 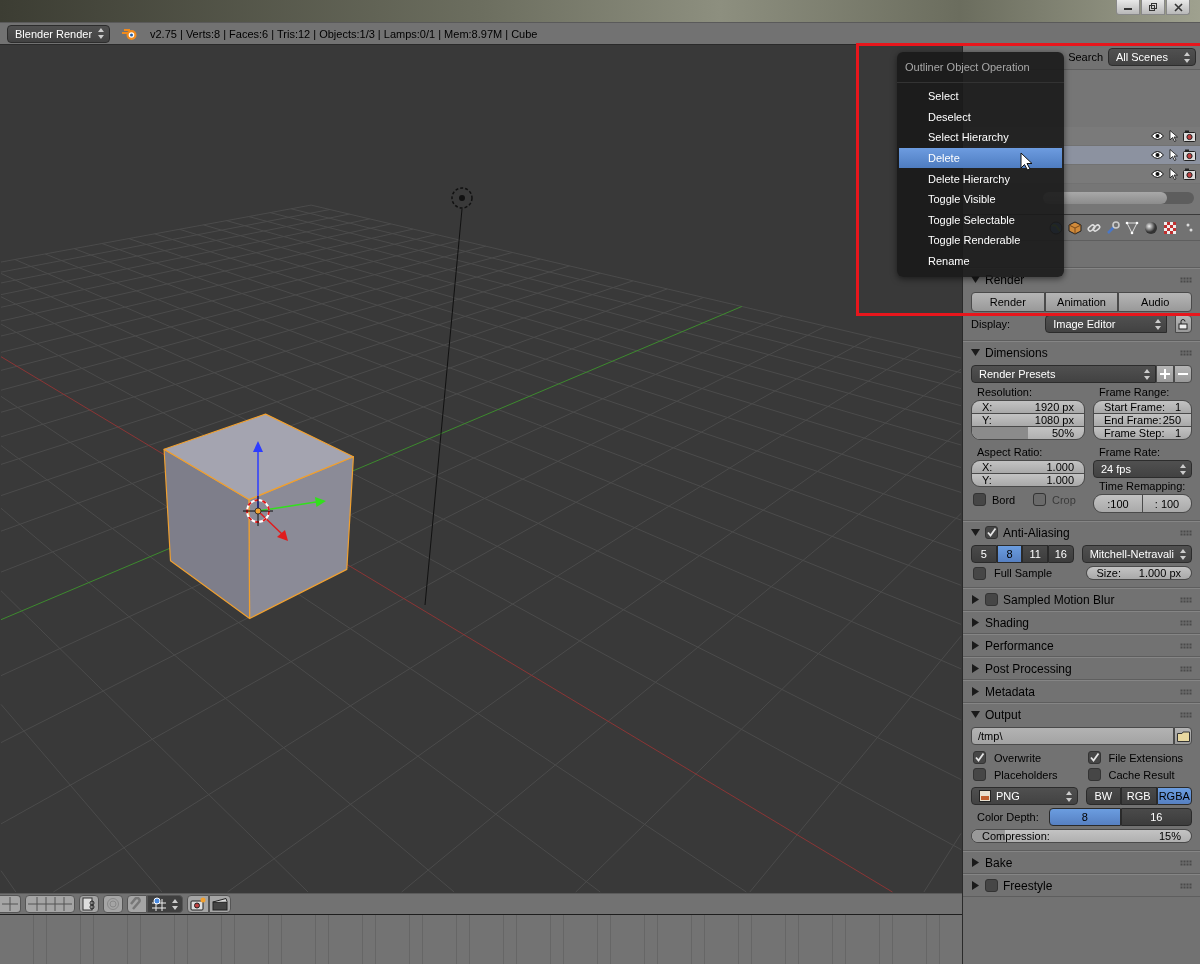 What do you see at coordinates (58, 33) in the screenshot?
I see `render-engine-dropdown: Blender Render` at bounding box center [58, 33].